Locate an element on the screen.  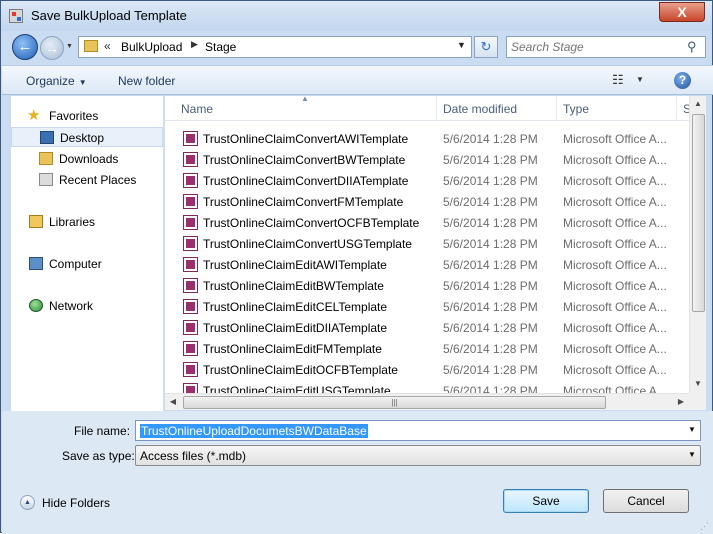
back-button: ← is located at coordinates (25, 47).